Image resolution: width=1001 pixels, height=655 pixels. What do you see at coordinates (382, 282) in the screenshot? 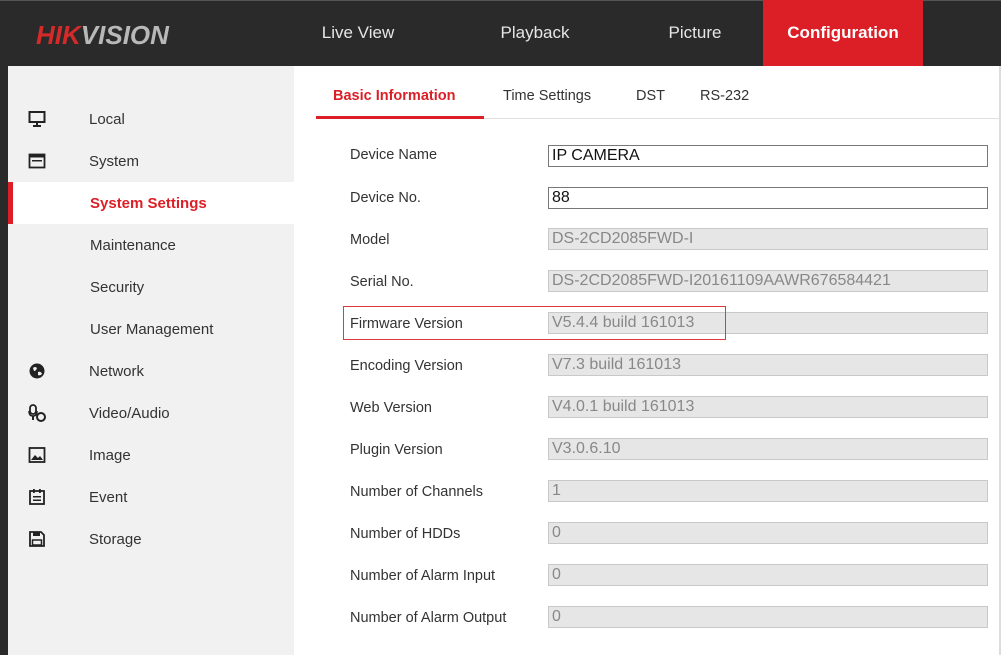
I see `serial-no-label: Serial No.` at bounding box center [382, 282].